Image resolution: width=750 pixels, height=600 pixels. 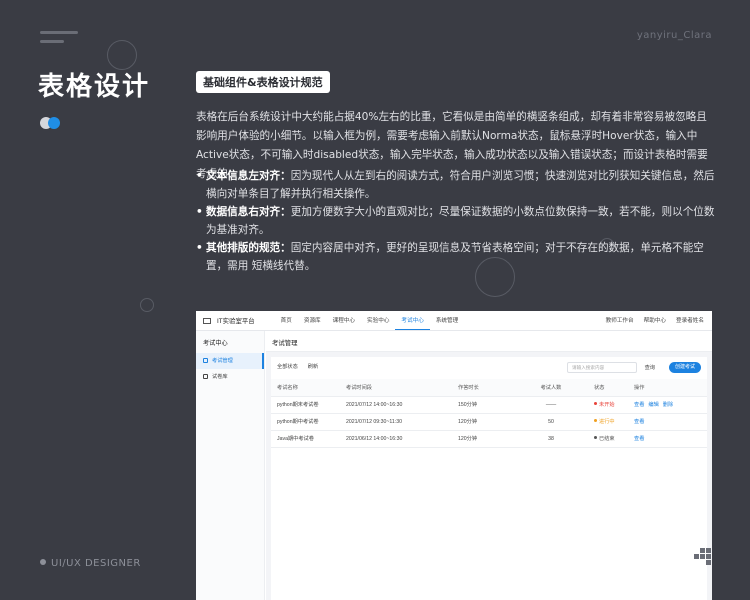 I want to click on dots-decoration, so click(x=52, y=123).